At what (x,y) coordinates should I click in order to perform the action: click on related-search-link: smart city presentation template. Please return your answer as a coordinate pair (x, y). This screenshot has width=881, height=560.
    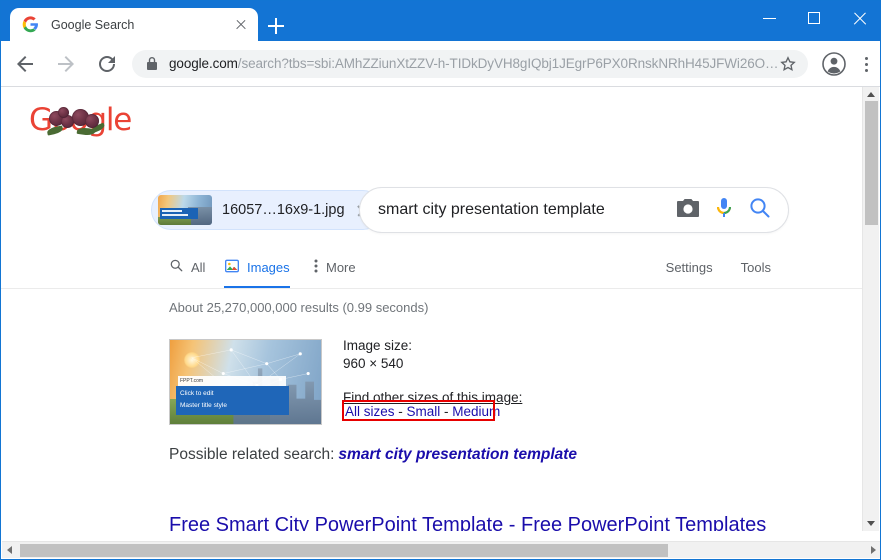
    Looking at the image, I should click on (457, 454).